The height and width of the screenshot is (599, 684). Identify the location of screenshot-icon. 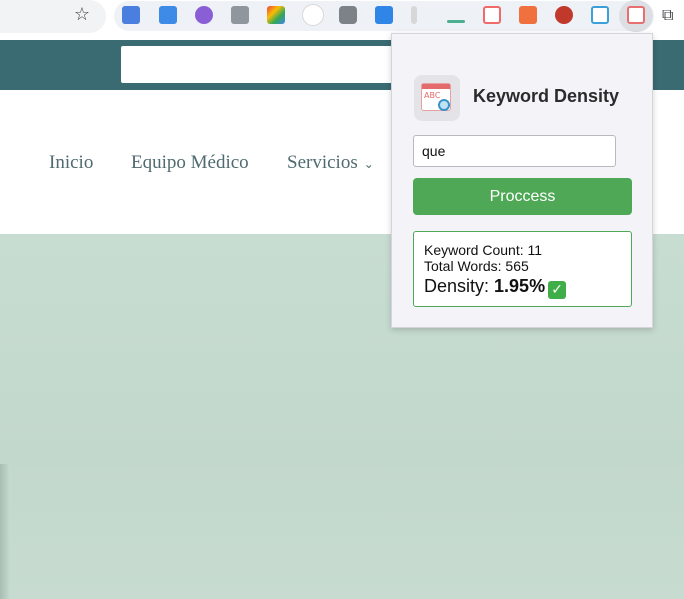
(492, 15).